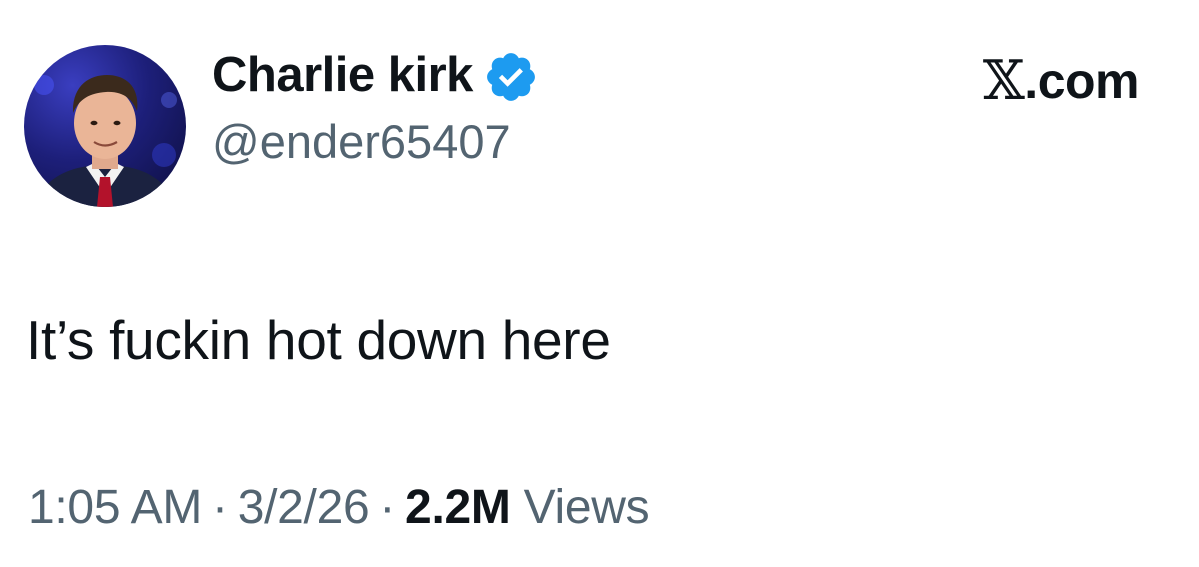 The width and height of the screenshot is (1199, 567). I want to click on avatar, so click(105, 126).